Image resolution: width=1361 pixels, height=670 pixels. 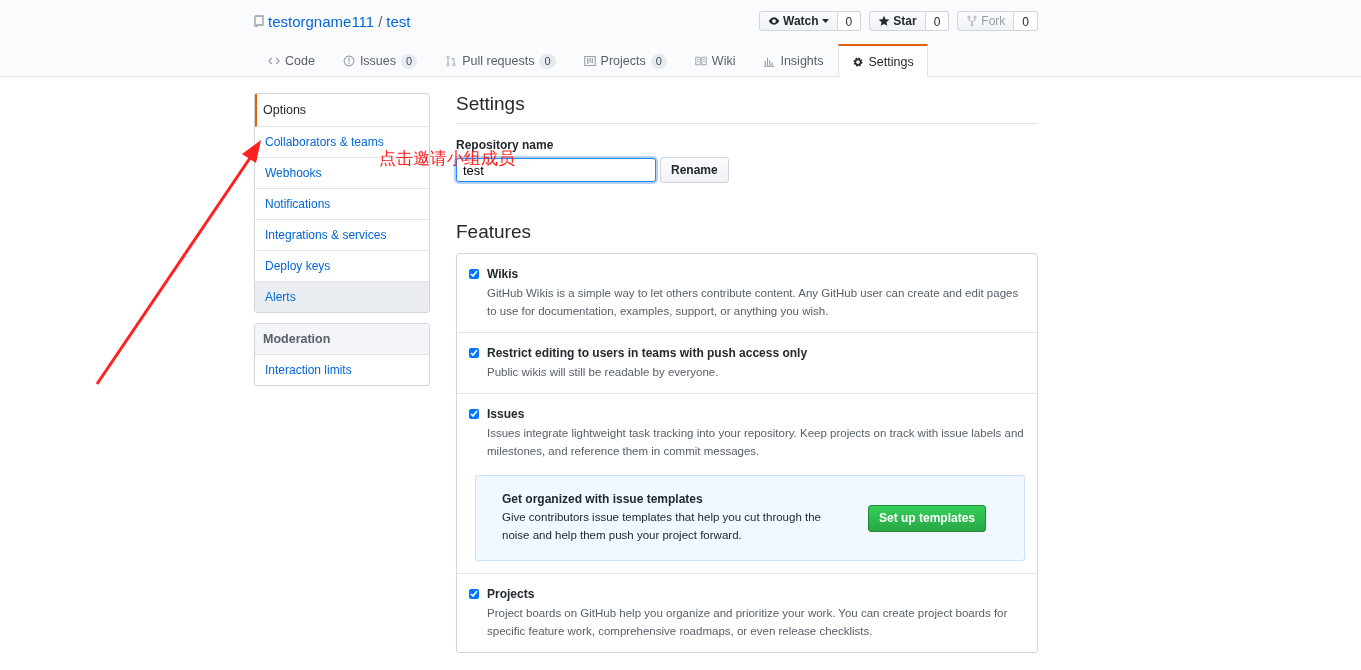 What do you see at coordinates (648, 353) in the screenshot?
I see `feature-title: Restrict editing to users in teams with push access only` at bounding box center [648, 353].